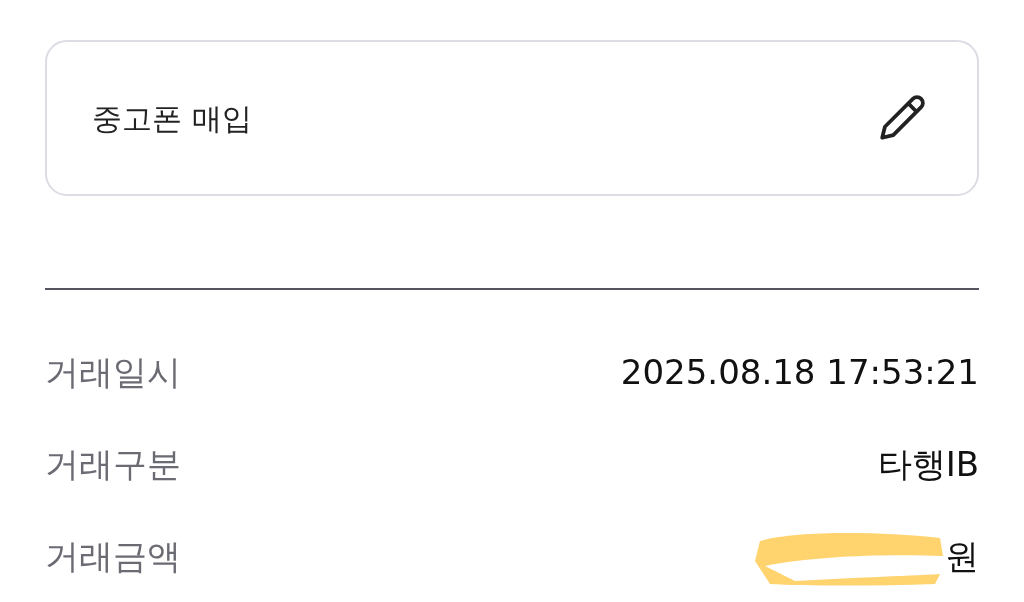 This screenshot has width=1024, height=602. Describe the element at coordinates (113, 464) in the screenshot. I see `detail-label: 거래구분` at that location.